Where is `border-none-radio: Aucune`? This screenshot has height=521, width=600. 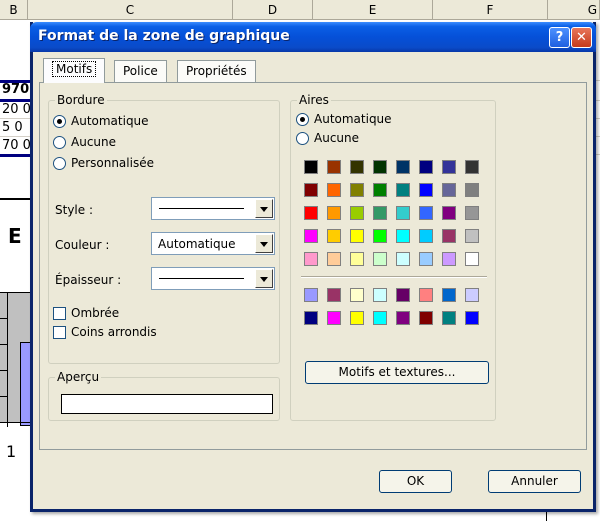
border-none-radio: Aucune is located at coordinates (84, 142).